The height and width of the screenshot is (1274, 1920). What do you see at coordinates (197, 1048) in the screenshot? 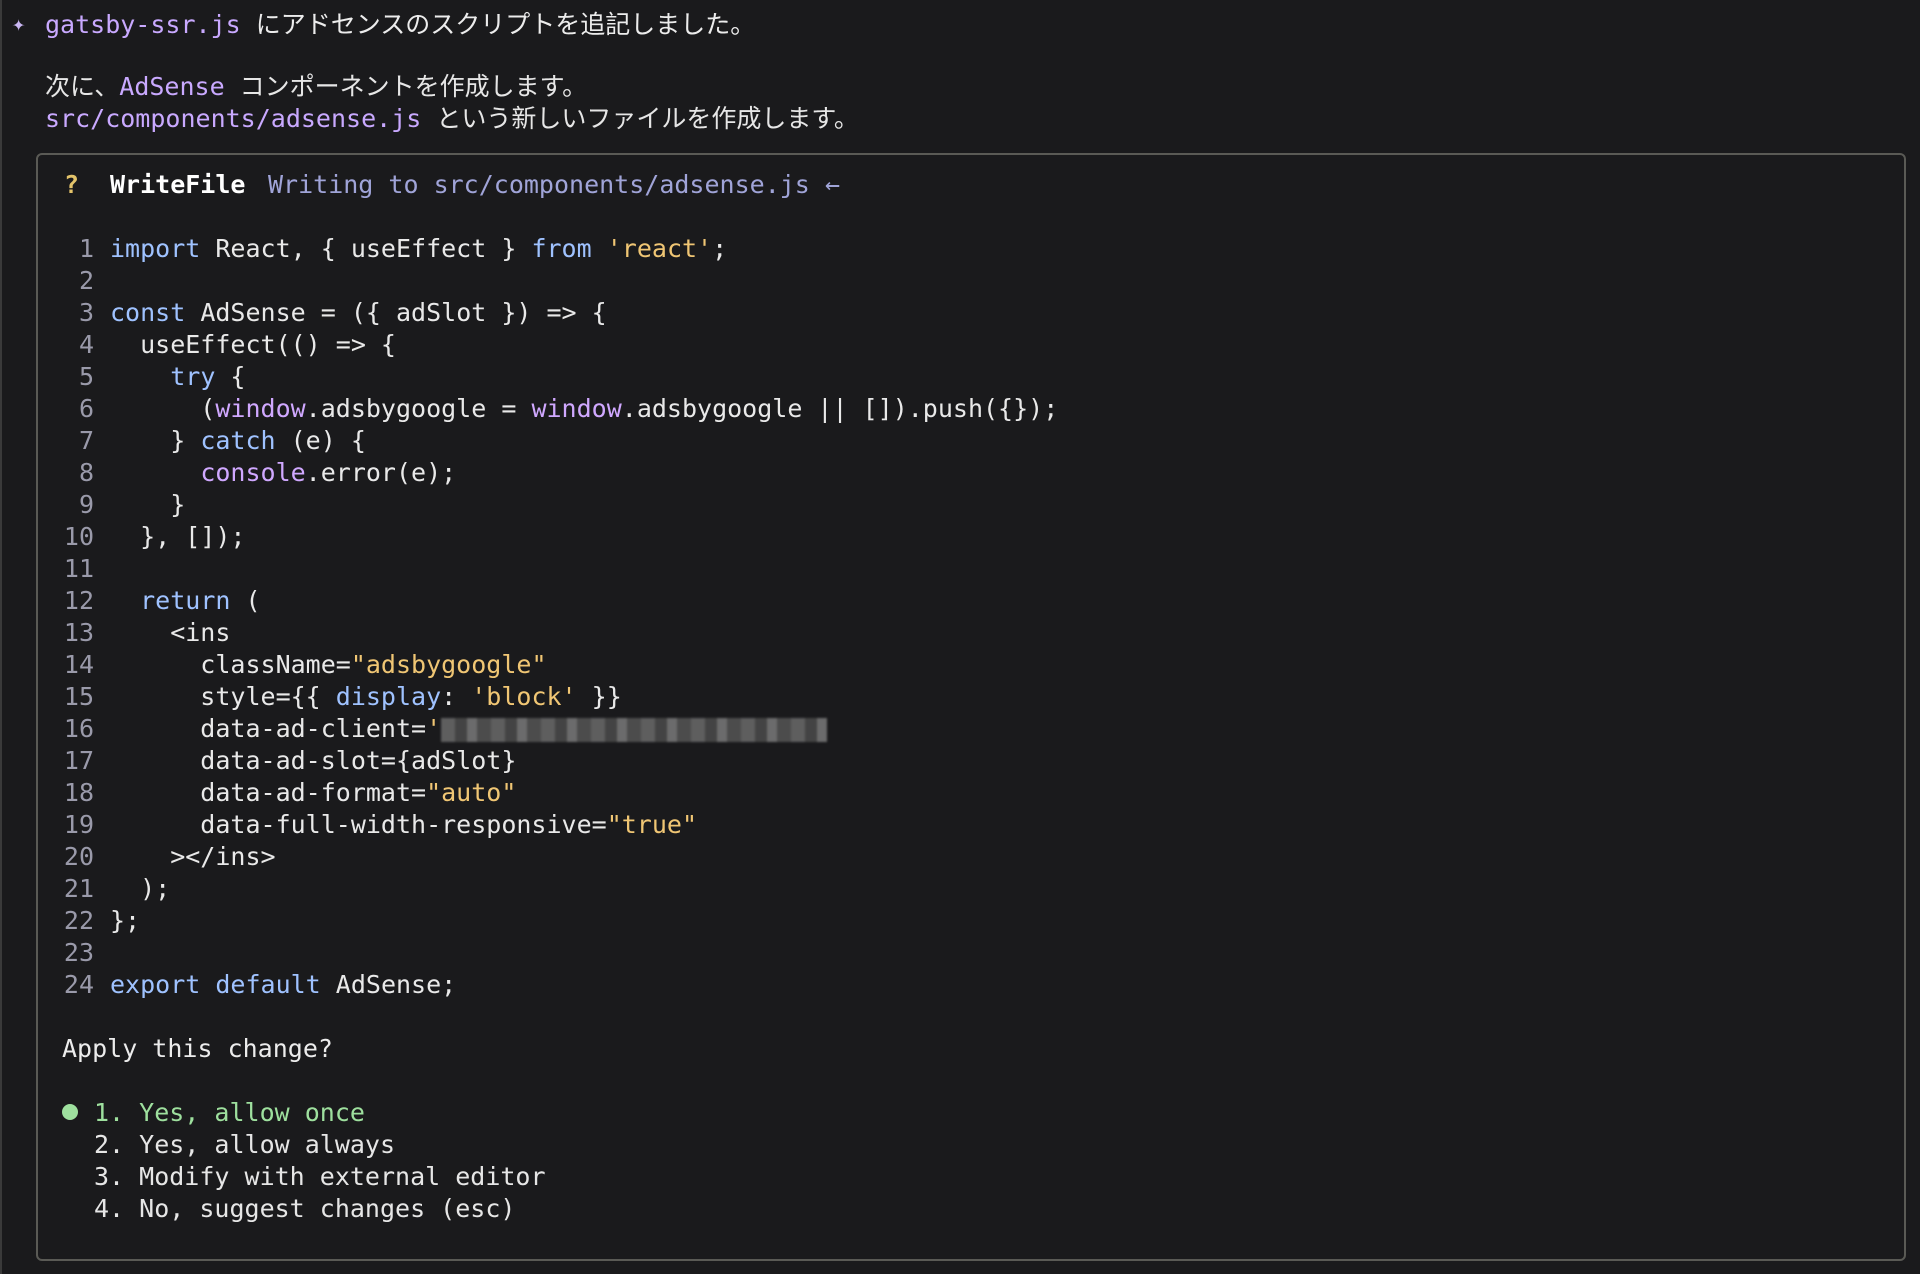
I see `apply-prompt: Apply this change?` at bounding box center [197, 1048].